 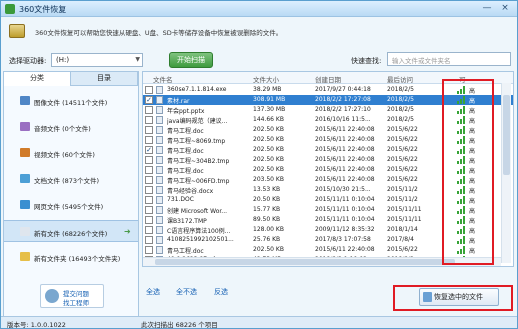 What do you see at coordinates (449, 59) in the screenshot?
I see `search-input: 输入文件或文件夹名` at bounding box center [449, 59].